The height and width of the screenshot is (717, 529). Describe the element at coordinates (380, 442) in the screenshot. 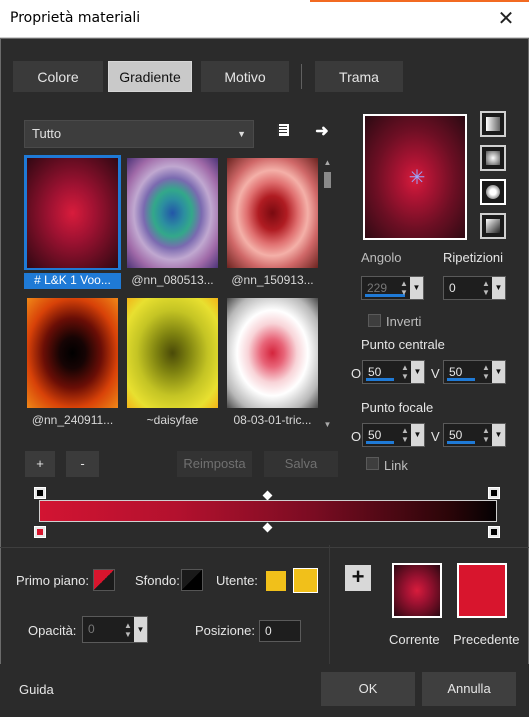

I see `focal-o-bar` at that location.